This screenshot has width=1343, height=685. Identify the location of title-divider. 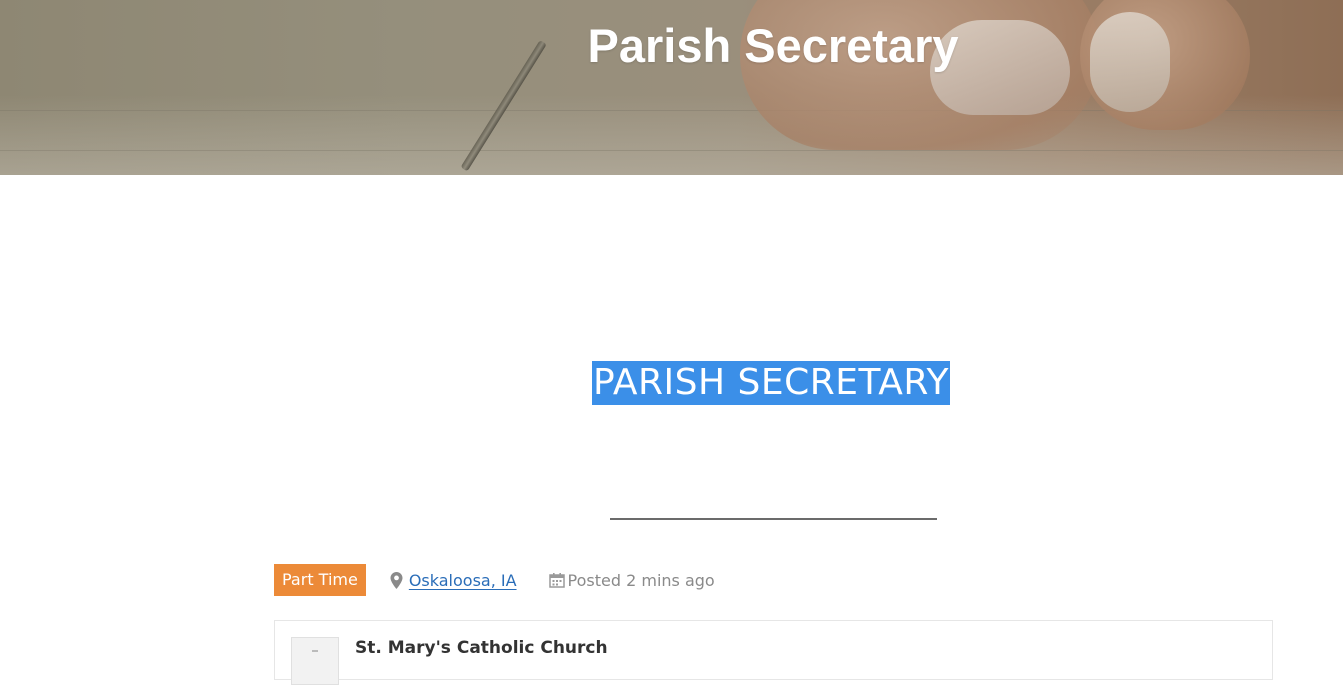
(773, 519).